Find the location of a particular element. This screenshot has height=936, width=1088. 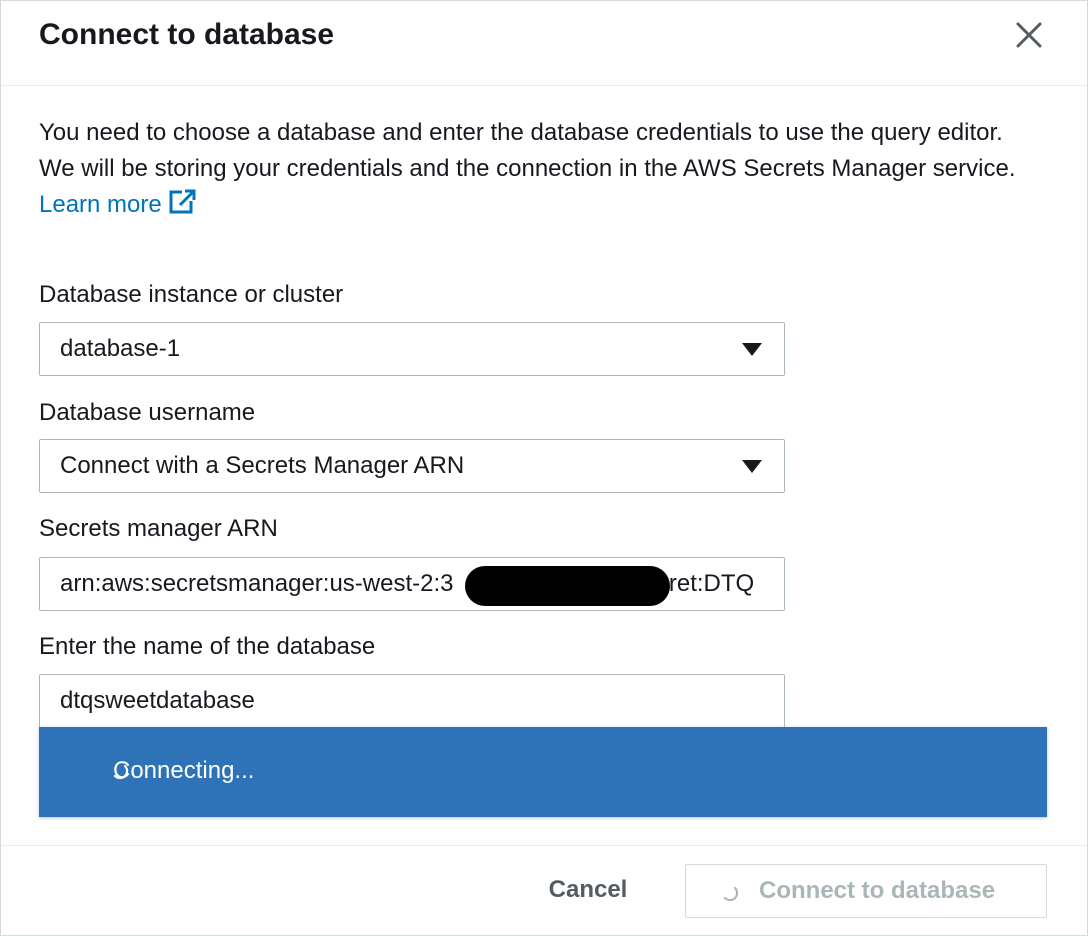

dialog-footer: Cancel Connect to database is located at coordinates (544, 890).